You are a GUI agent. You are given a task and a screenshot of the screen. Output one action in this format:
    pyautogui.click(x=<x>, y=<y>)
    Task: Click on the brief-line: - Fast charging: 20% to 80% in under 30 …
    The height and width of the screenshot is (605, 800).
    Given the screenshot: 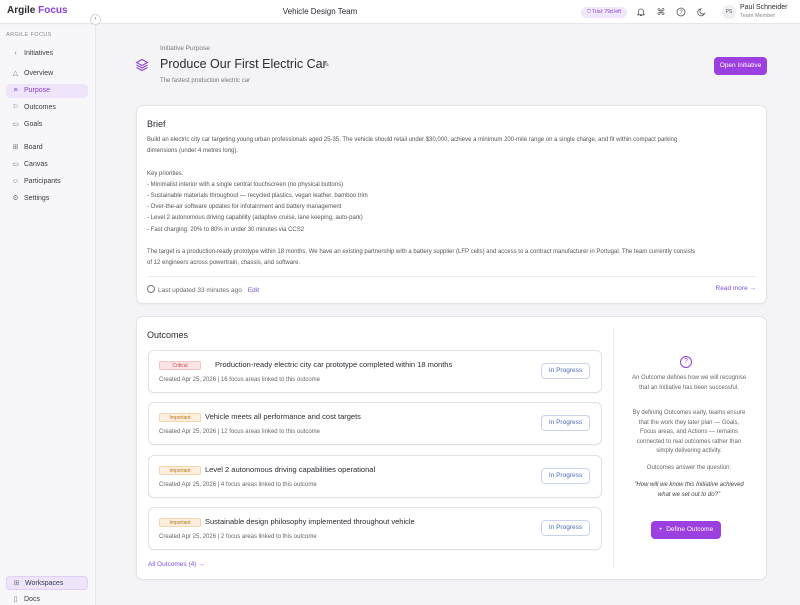 What is the action you would take?
    pyautogui.click(x=226, y=229)
    